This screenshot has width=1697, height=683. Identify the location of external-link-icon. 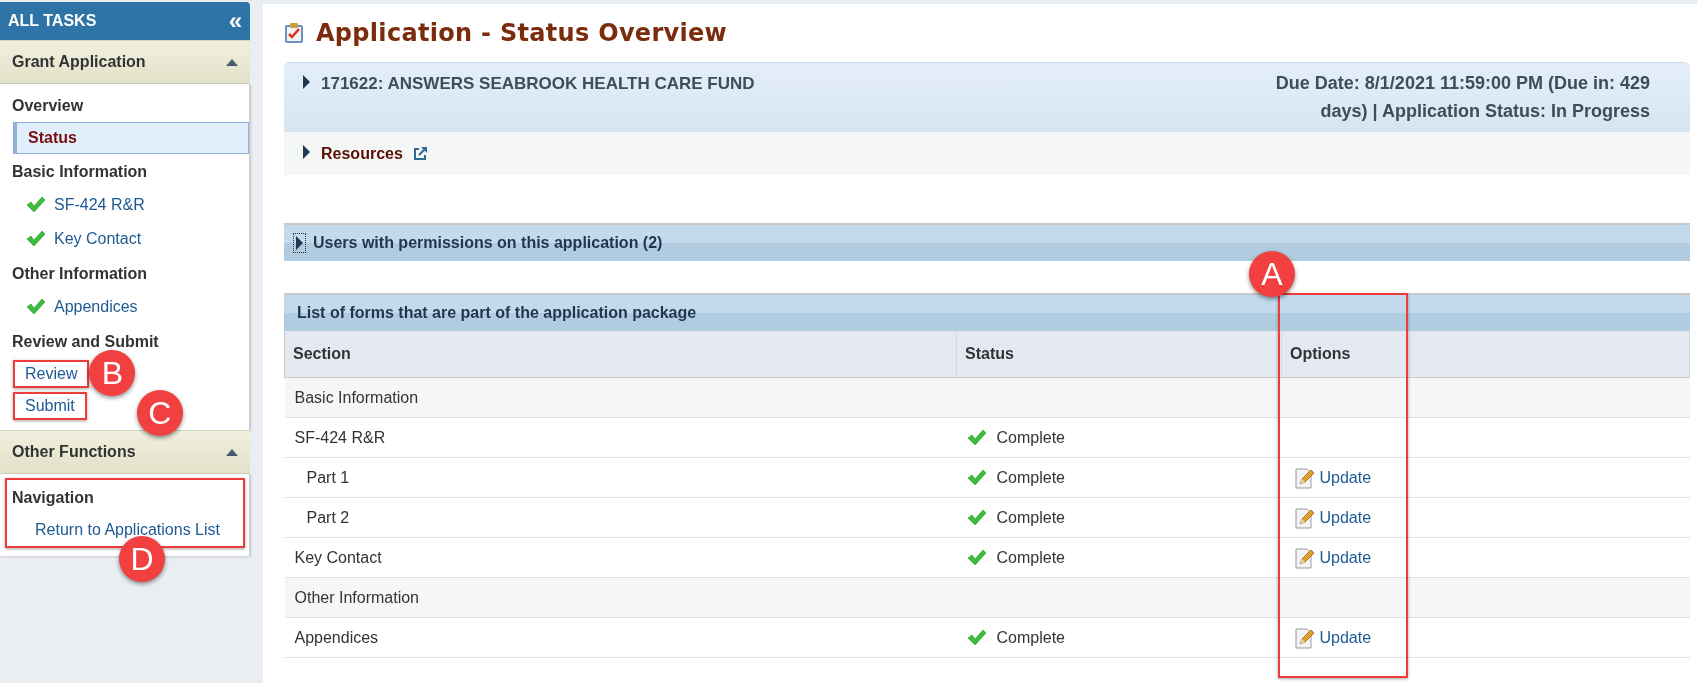
(420, 153).